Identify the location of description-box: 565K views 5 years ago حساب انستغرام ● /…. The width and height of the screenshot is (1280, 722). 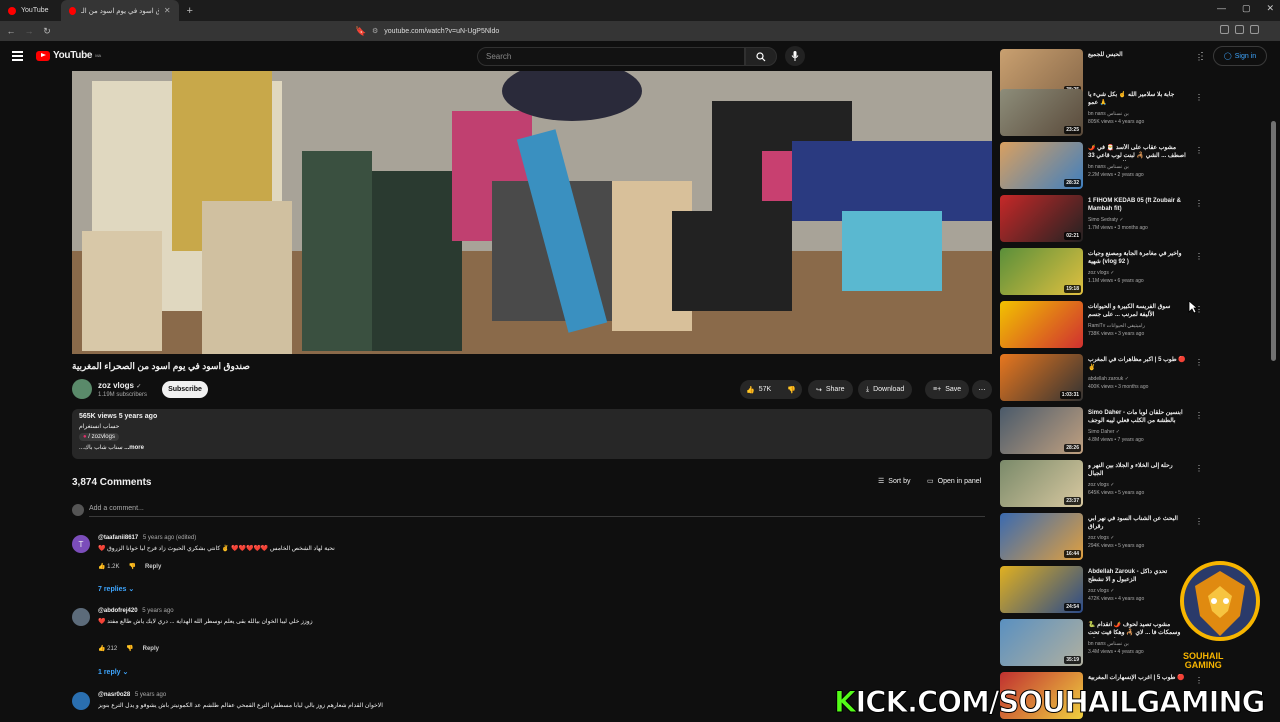
(532, 434).